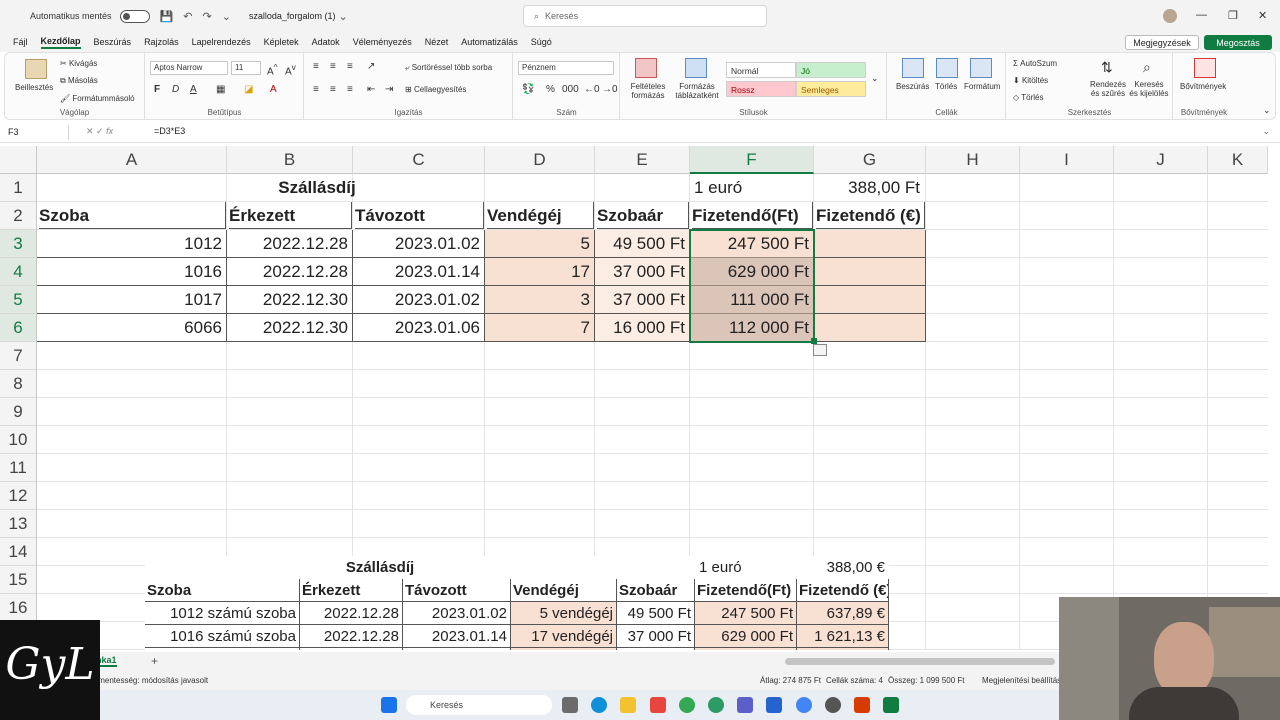 Image resolution: width=1280 pixels, height=720 pixels. I want to click on fx-icon: ✕ ✓ fx, so click(99, 131).